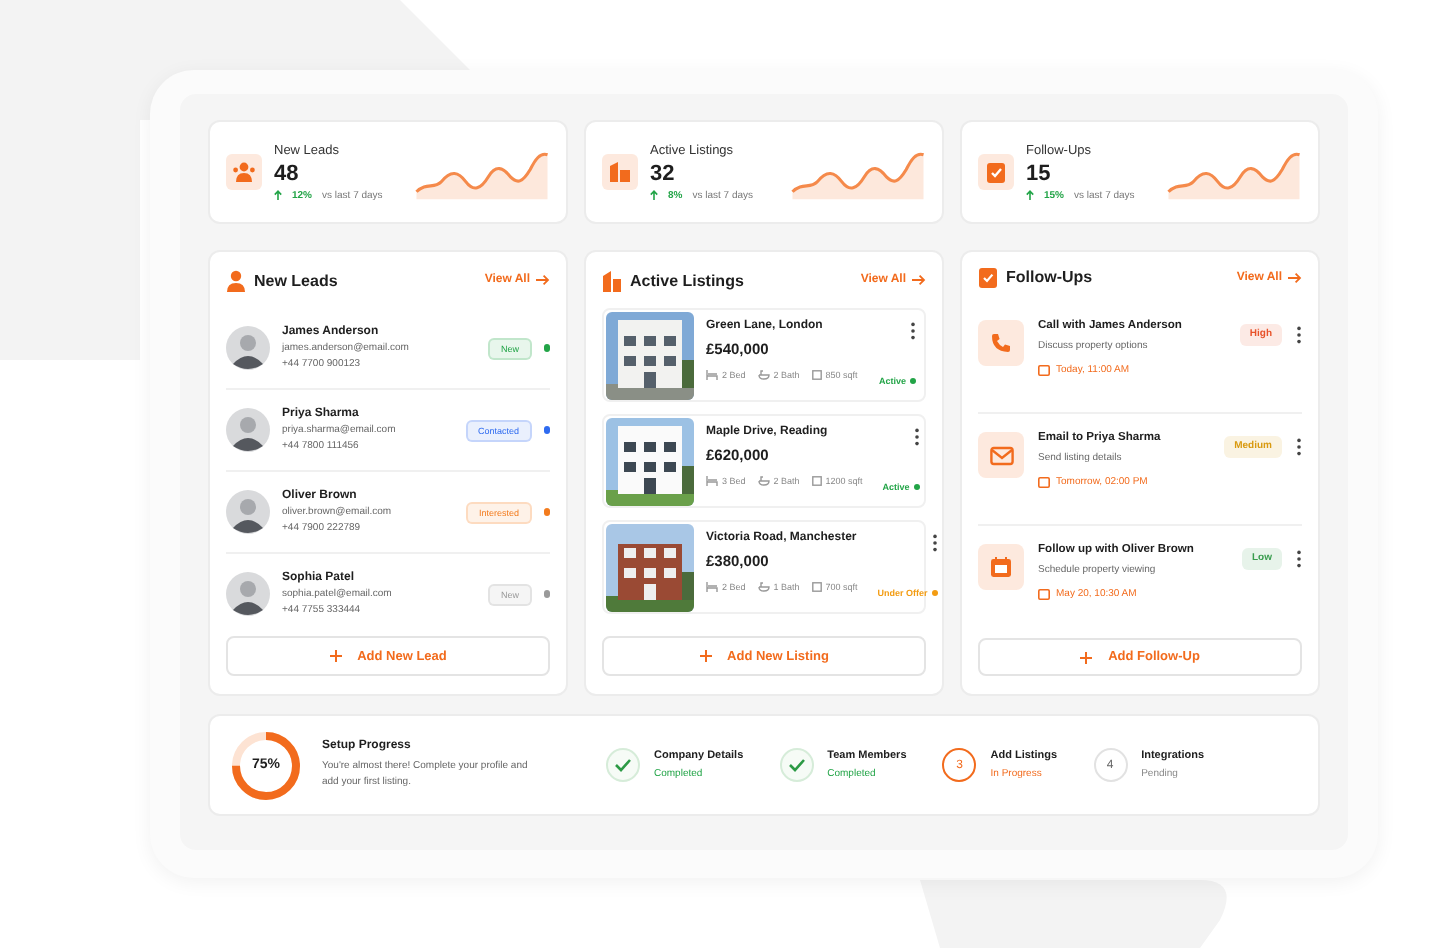 This screenshot has width=1444, height=948. What do you see at coordinates (297, 280) in the screenshot?
I see `card-title: New Leads` at bounding box center [297, 280].